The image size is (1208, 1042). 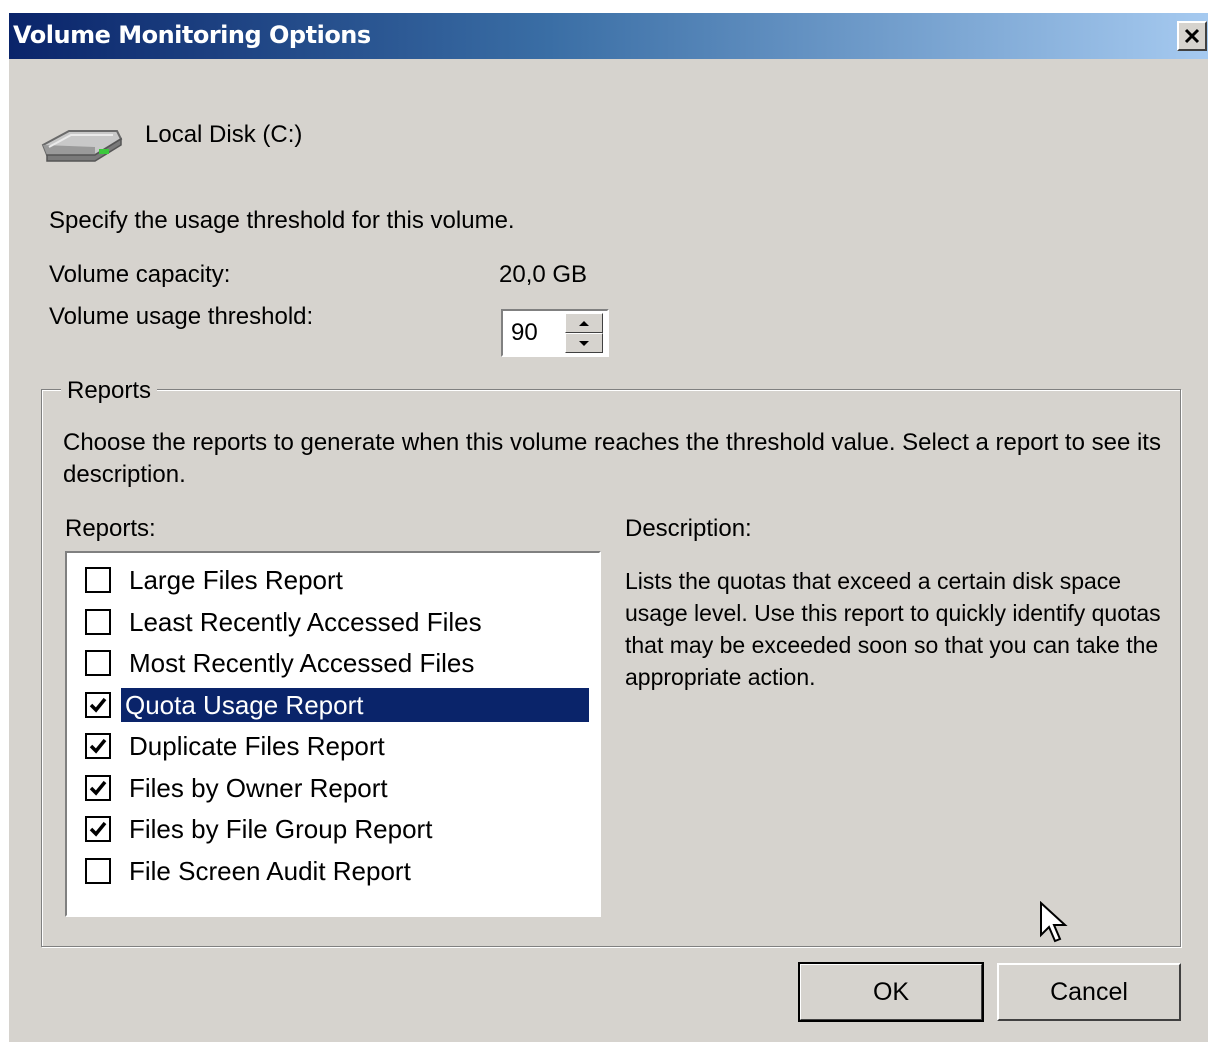 What do you see at coordinates (281, 829) in the screenshot?
I see `report-item-label: Files by File Group Report` at bounding box center [281, 829].